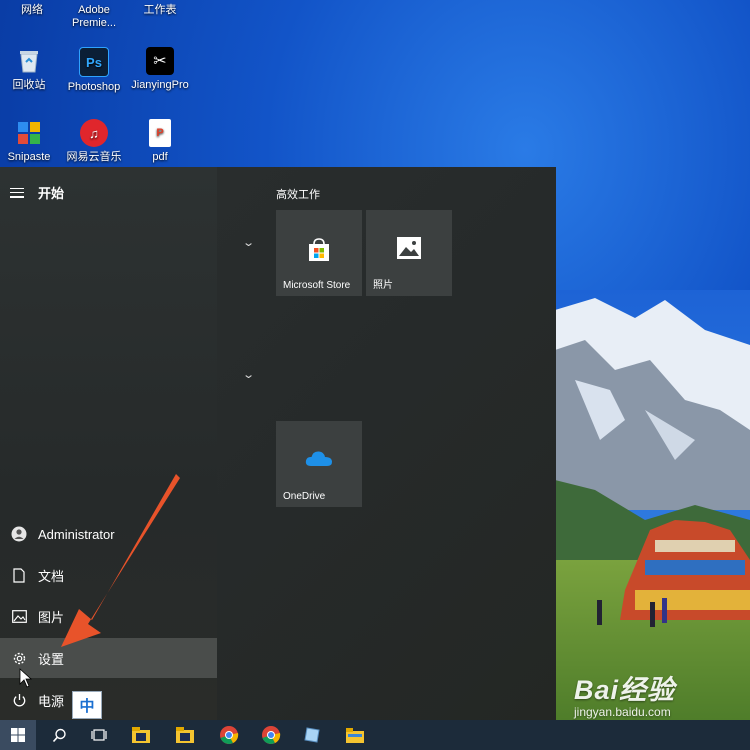 This screenshot has height=750, width=750. What do you see at coordinates (304, 496) in the screenshot?
I see `tile-label: OneDrive` at bounding box center [304, 496].